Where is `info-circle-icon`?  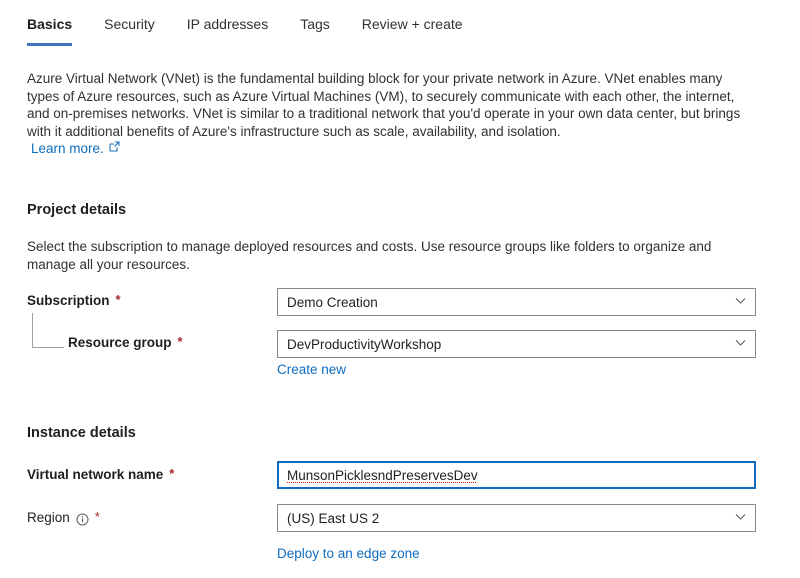 info-circle-icon is located at coordinates (82, 519).